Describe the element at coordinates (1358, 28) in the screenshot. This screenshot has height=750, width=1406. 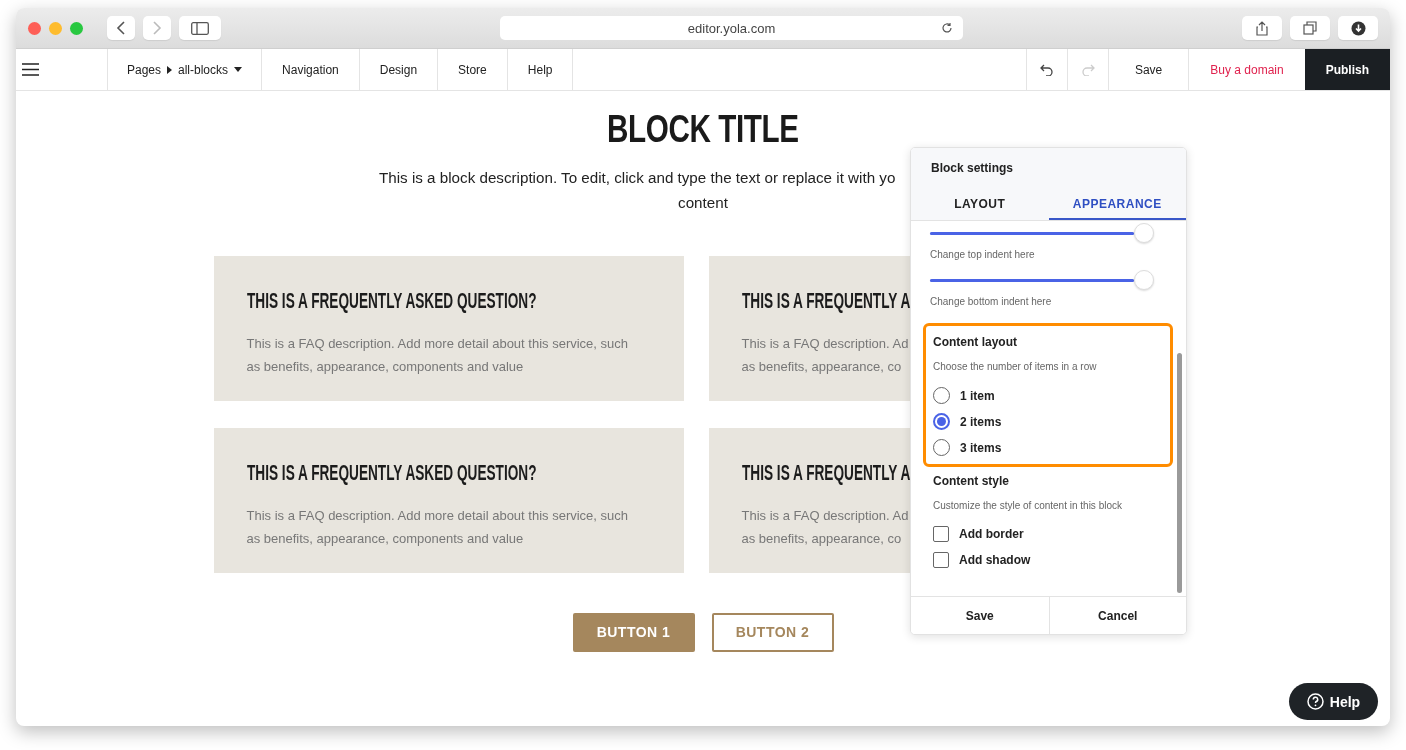
I see `download-icon` at that location.